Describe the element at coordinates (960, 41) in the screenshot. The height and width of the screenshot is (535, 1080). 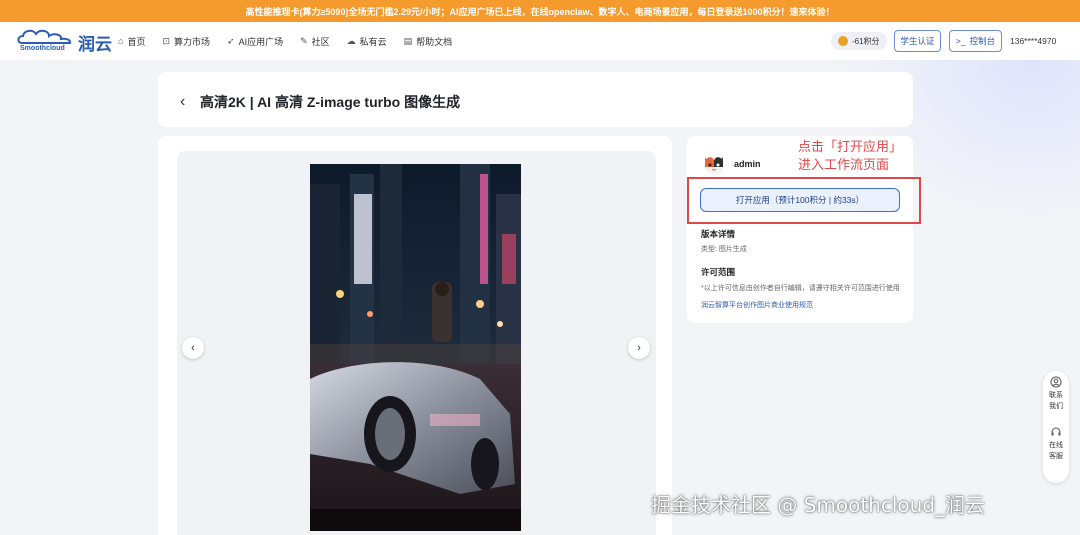
I see `terminal-icon: >_` at that location.